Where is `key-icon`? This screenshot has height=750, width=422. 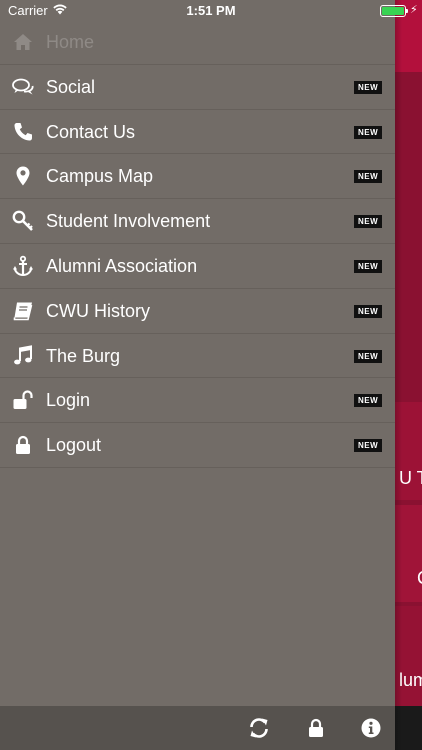 key-icon is located at coordinates (23, 221).